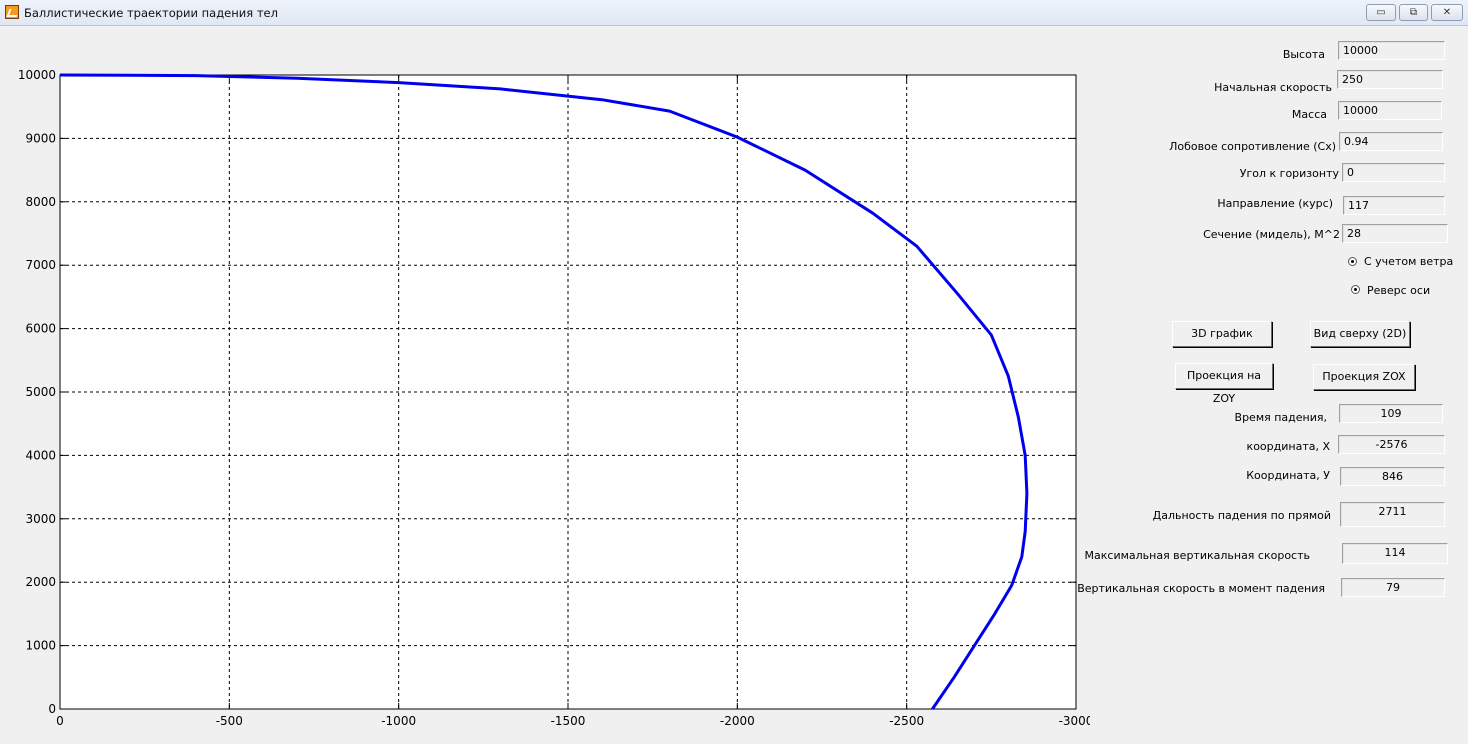 The image size is (1468, 744). What do you see at coordinates (12, 12) in the screenshot?
I see `matlab-app-icon` at bounding box center [12, 12].